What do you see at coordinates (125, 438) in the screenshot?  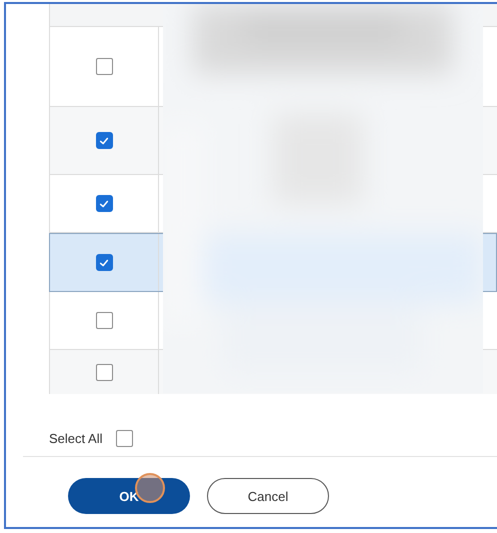 I see `select-all-checkbox` at bounding box center [125, 438].